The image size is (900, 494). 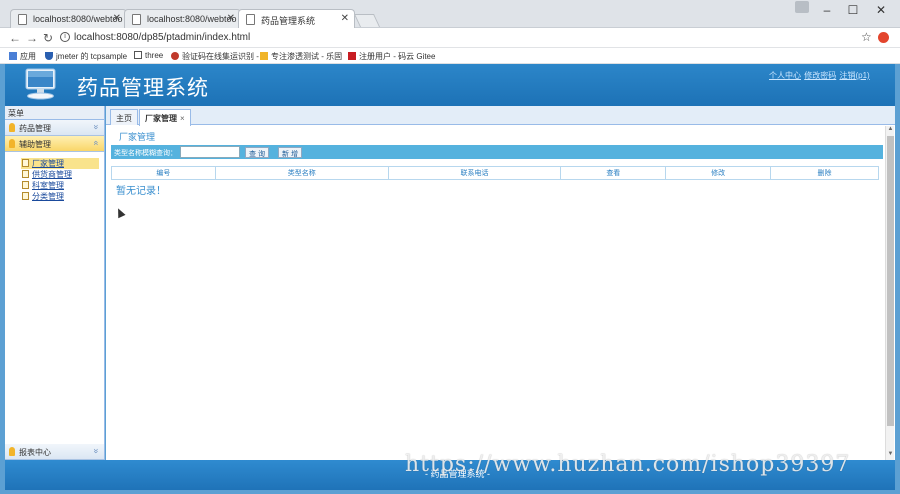 I want to click on vertical-scrollbar: ▲ ▼, so click(x=889, y=293).